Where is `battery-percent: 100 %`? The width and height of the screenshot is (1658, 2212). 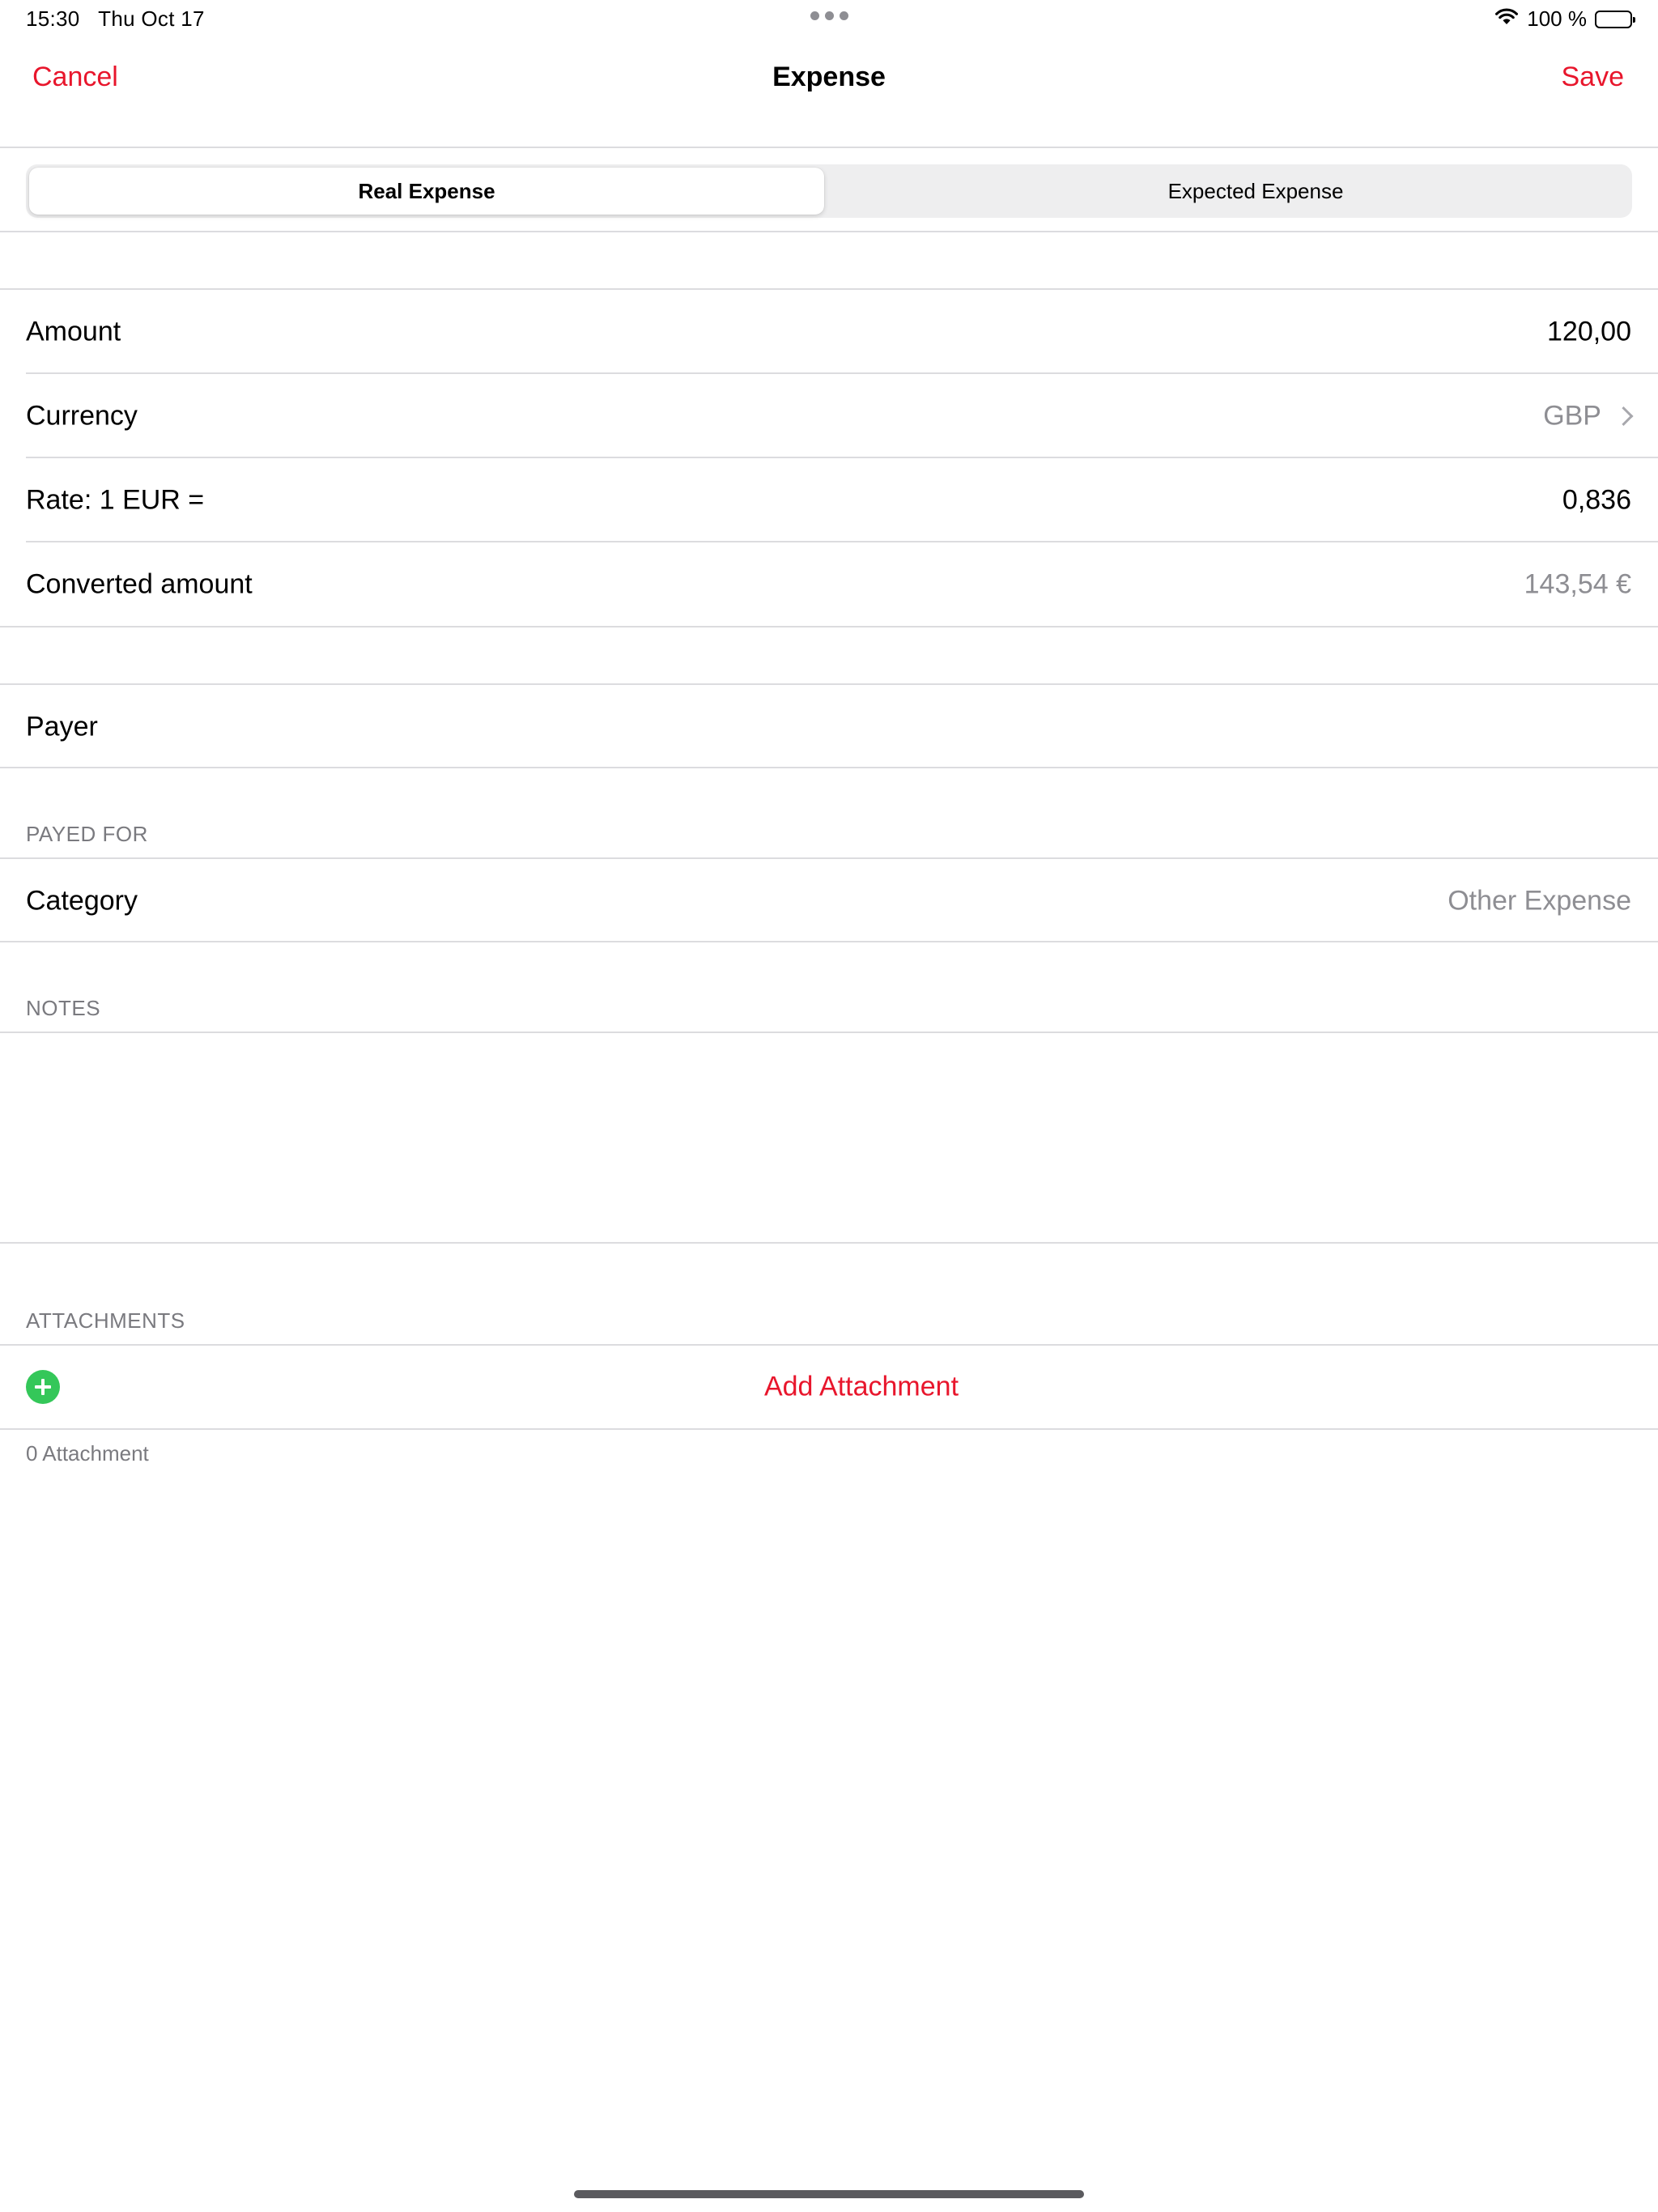
battery-percent: 100 % is located at coordinates (1557, 19).